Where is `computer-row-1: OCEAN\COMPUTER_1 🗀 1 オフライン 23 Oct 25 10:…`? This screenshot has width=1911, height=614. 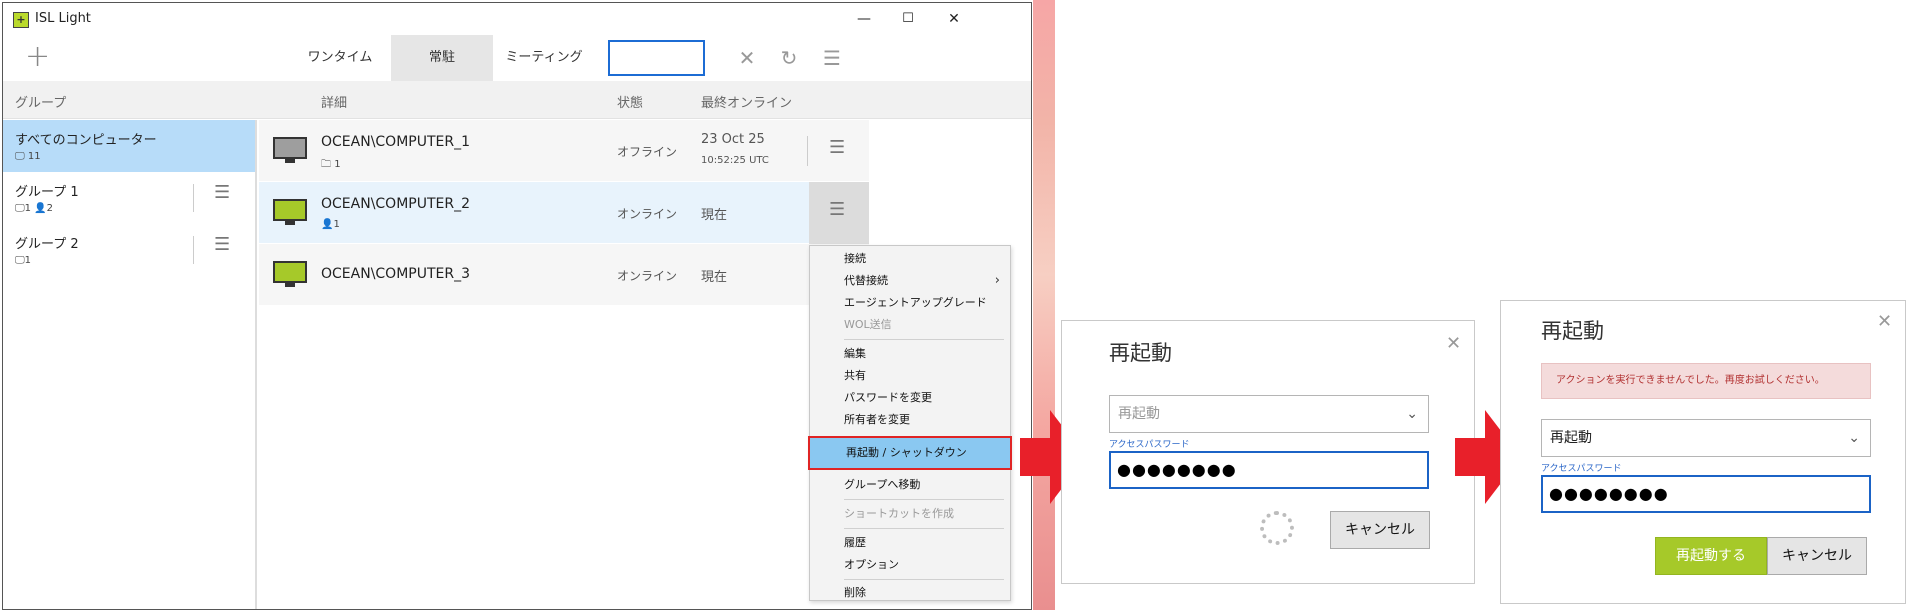
computer-row-1: OCEAN\COMPUTER_1 🗀 1 オフライン 23 Oct 25 10:… is located at coordinates (564, 151).